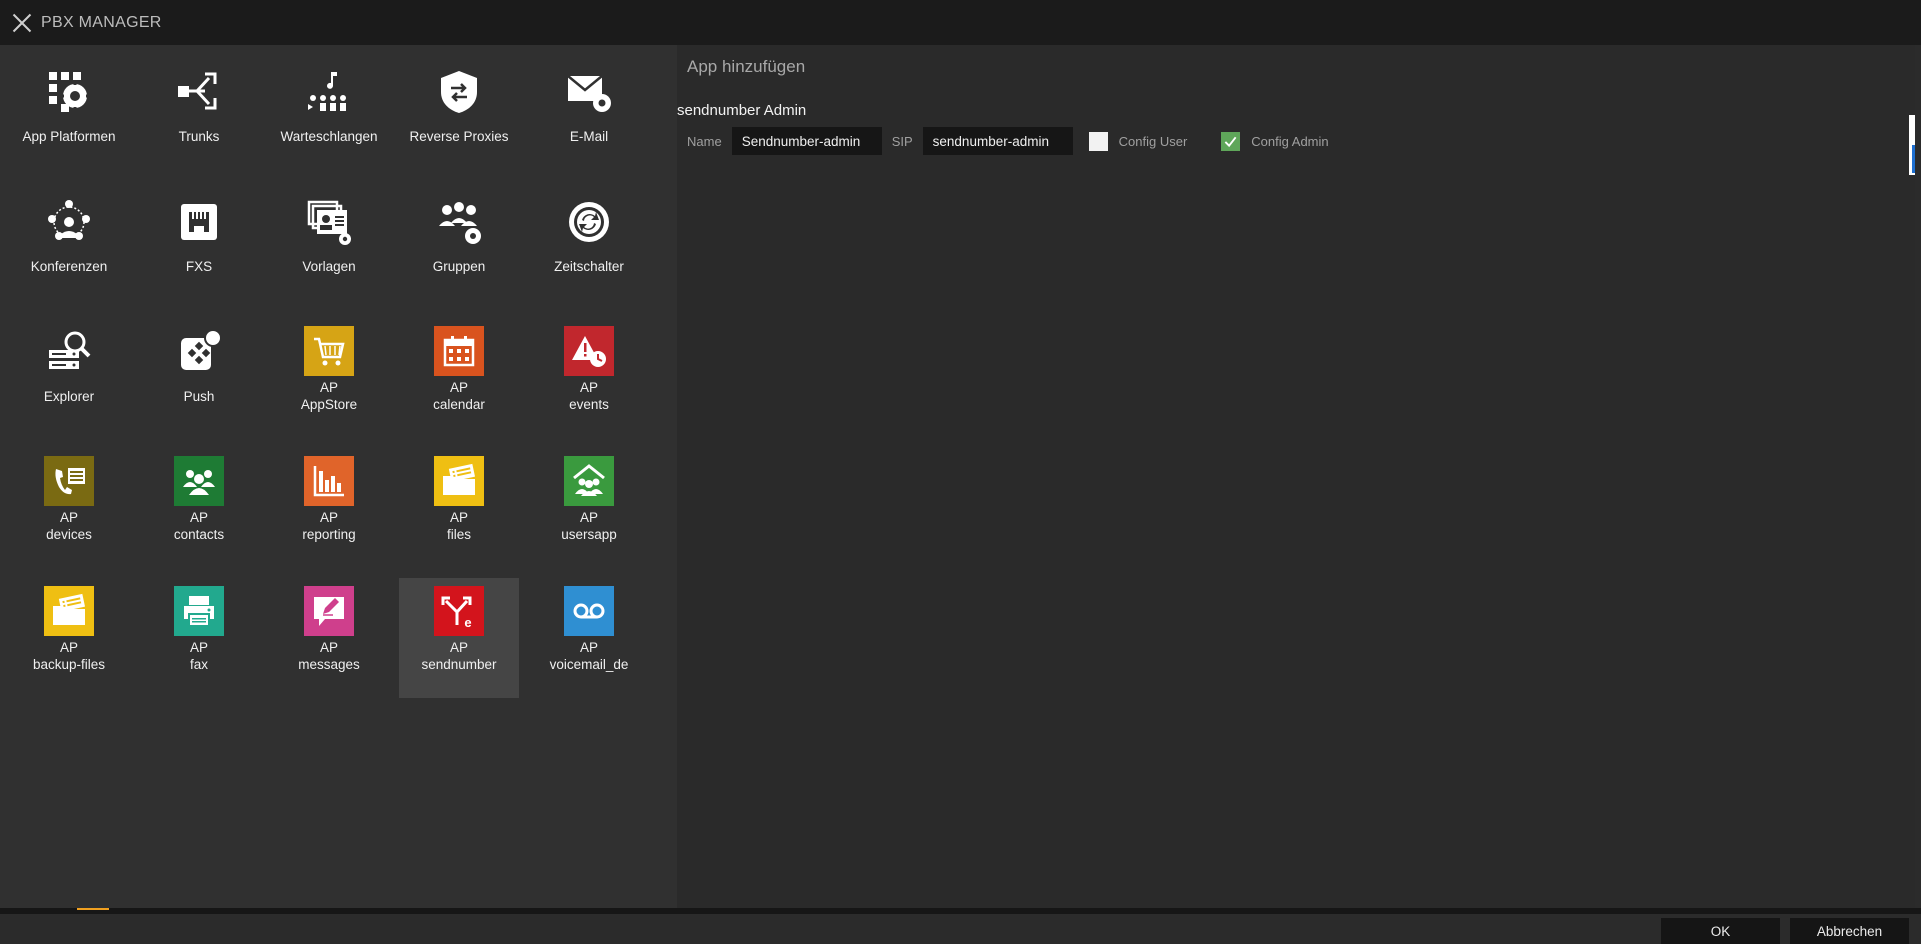 The height and width of the screenshot is (944, 1921). What do you see at coordinates (589, 508) in the screenshot?
I see `app-tile-ap-usersapp: AP usersapp` at bounding box center [589, 508].